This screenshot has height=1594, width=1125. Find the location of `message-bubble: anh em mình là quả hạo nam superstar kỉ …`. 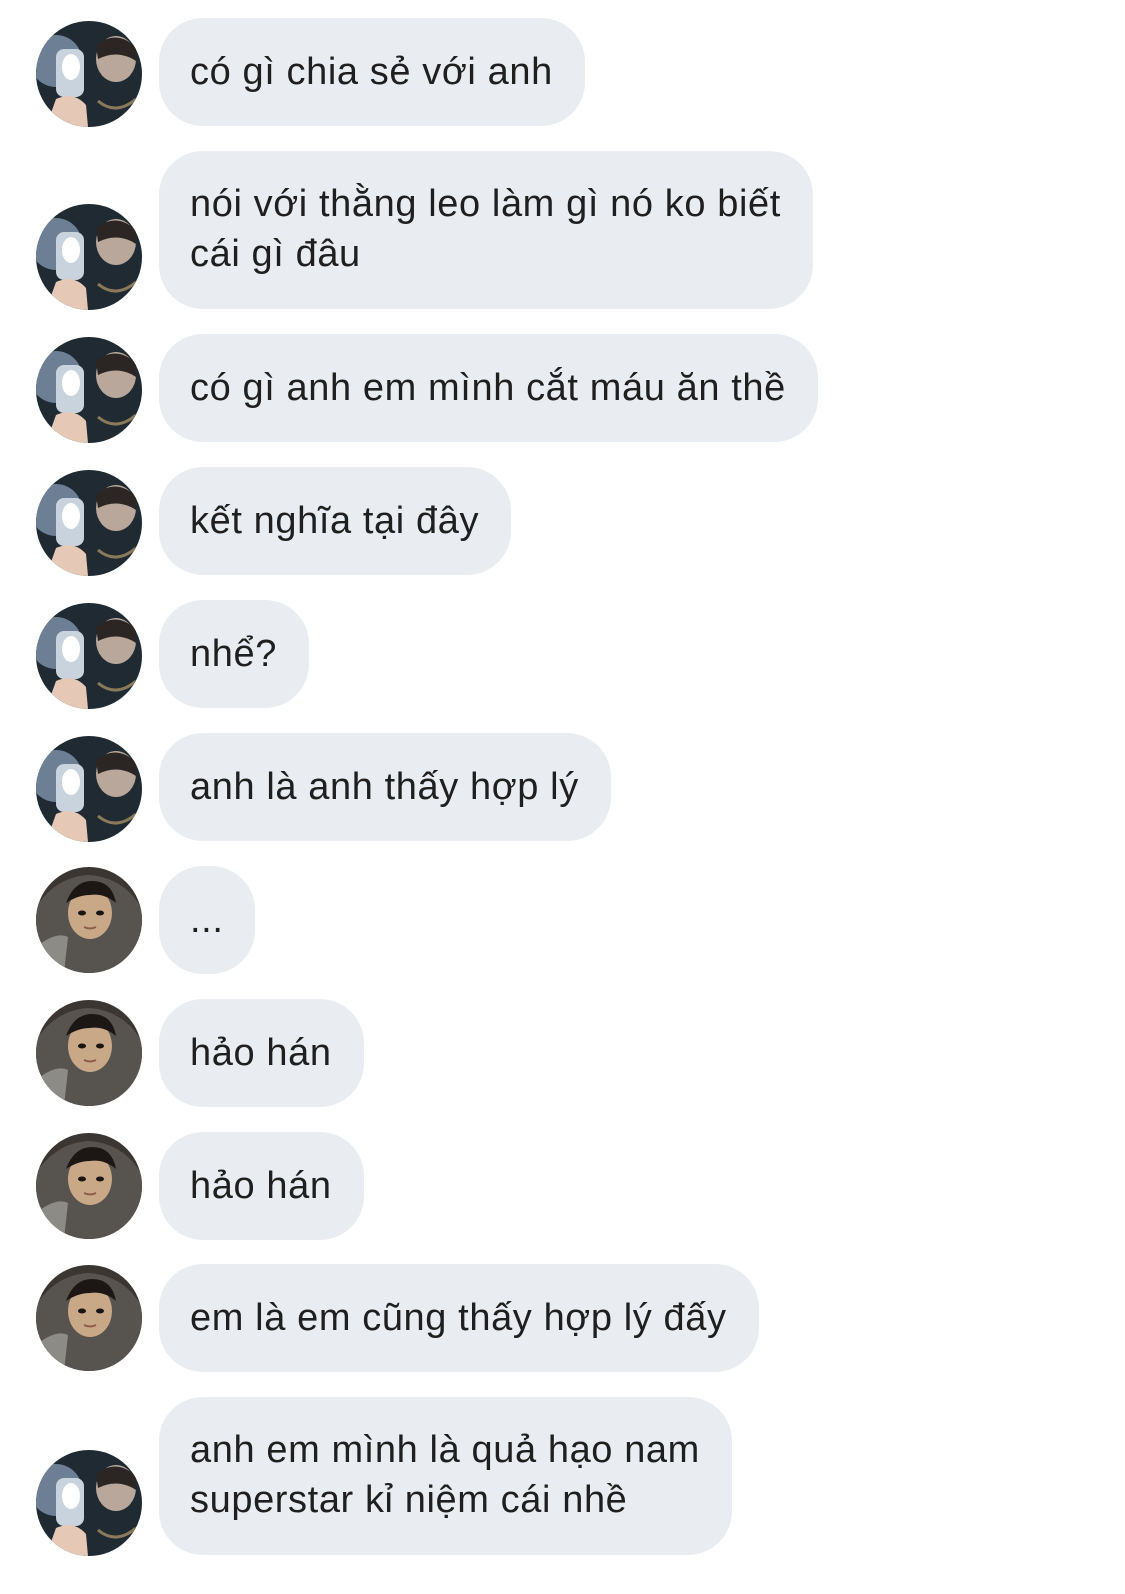

message-bubble: anh em mình là quả hạo nam superstar kỉ … is located at coordinates (445, 1476).